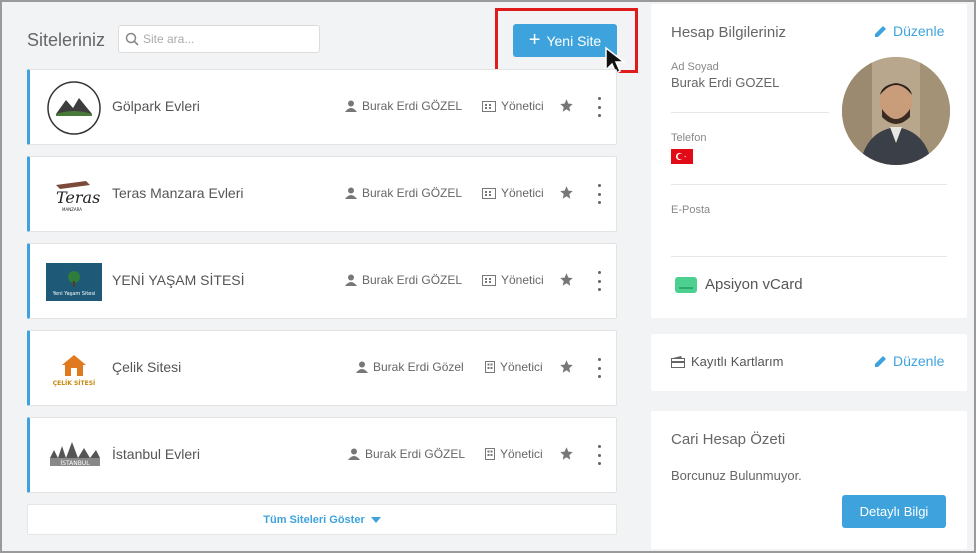 Image resolution: width=976 pixels, height=553 pixels. What do you see at coordinates (896, 111) in the screenshot?
I see `avatar` at bounding box center [896, 111].